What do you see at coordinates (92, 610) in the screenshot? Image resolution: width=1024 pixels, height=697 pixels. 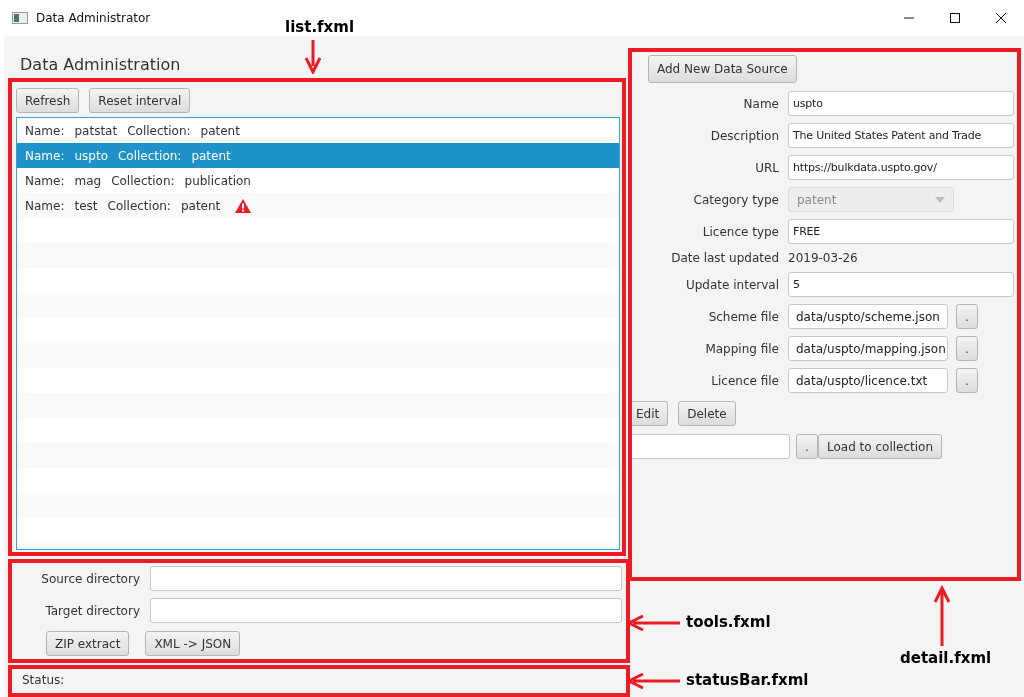 I see `field-label: Target directory` at bounding box center [92, 610].